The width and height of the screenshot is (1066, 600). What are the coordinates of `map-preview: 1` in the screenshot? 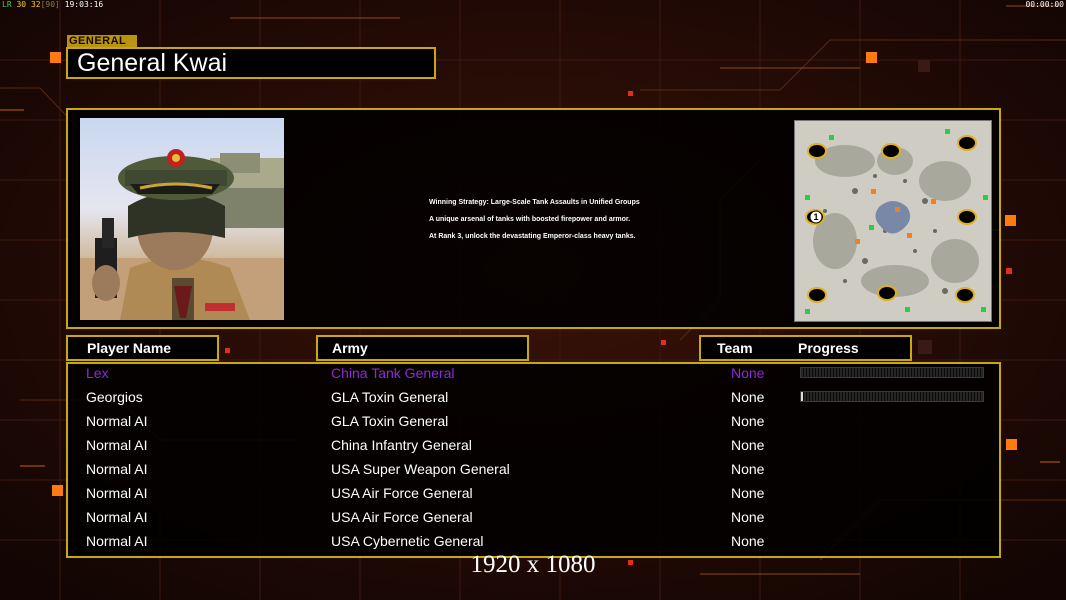 It's located at (893, 221).